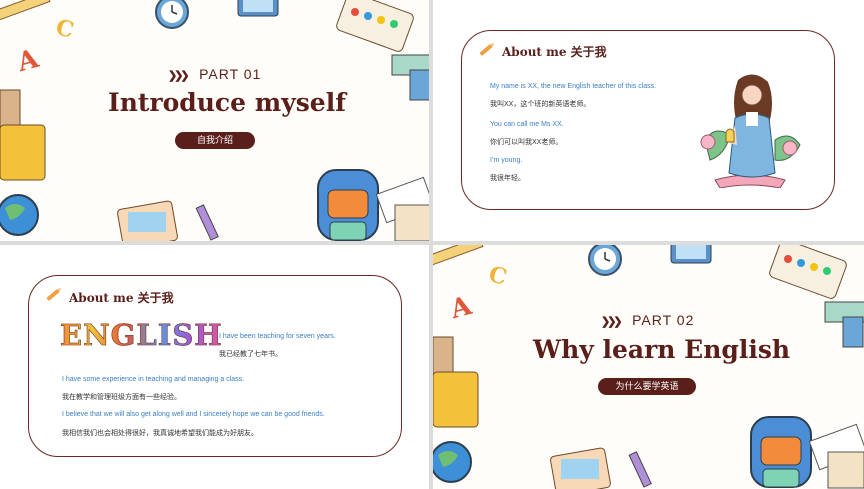 This screenshot has width=864, height=489. Describe the element at coordinates (662, 349) in the screenshot. I see `slide-title: Why learn English` at that location.